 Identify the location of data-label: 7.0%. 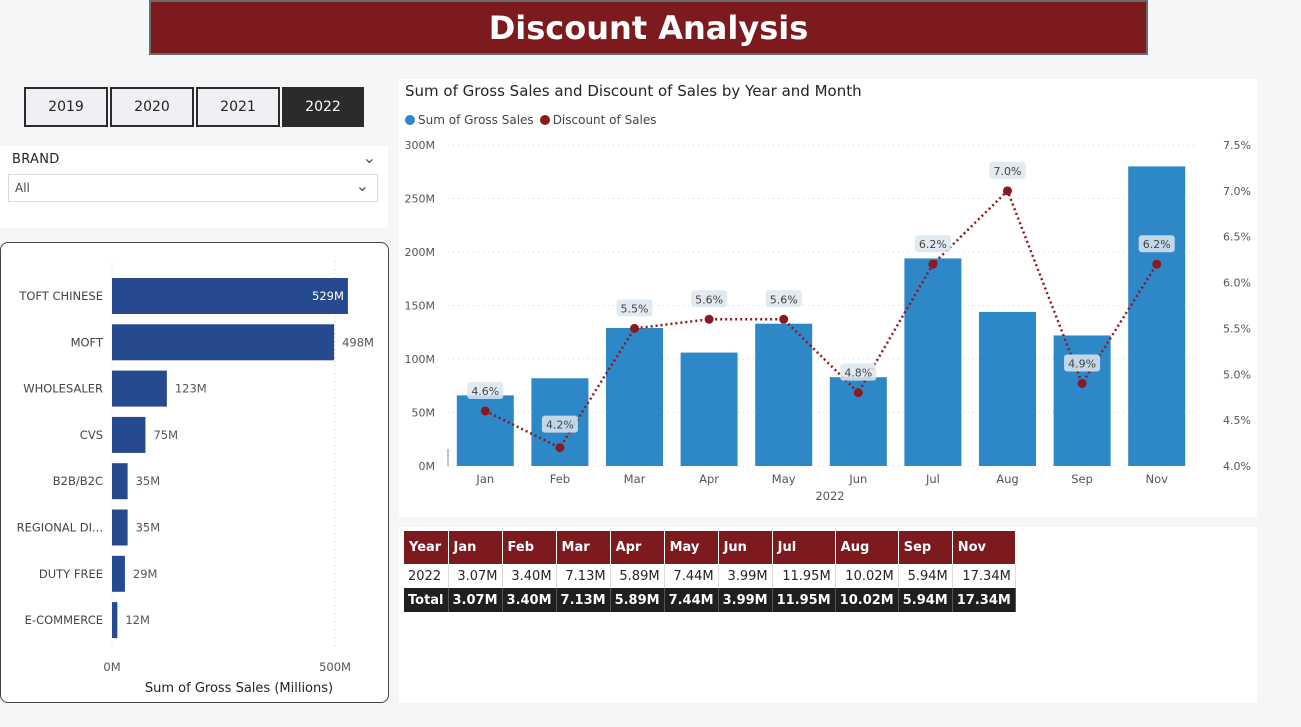
(1008, 171).